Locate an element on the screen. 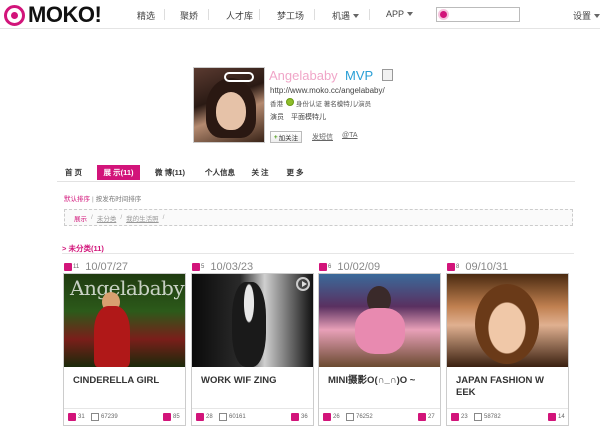 The width and height of the screenshot is (600, 426). album-card: JAPAN FASHION W EEK 23 58782 14 is located at coordinates (507, 349).